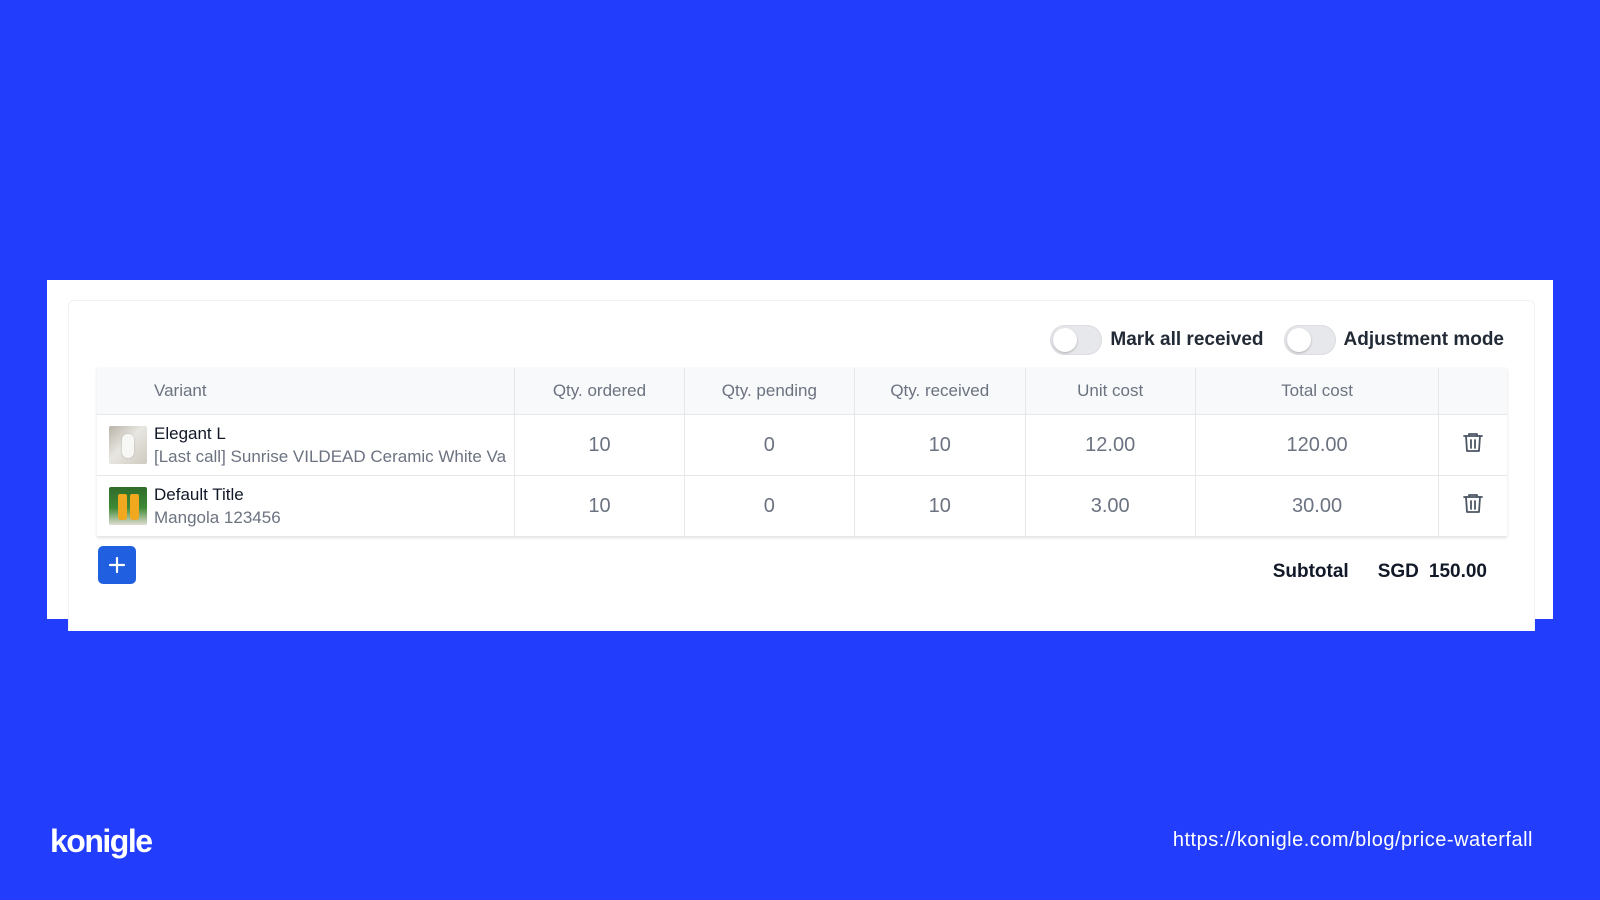 This screenshot has width=1600, height=900. I want to click on adjustment-mode-label: Adjustment mode, so click(1423, 339).